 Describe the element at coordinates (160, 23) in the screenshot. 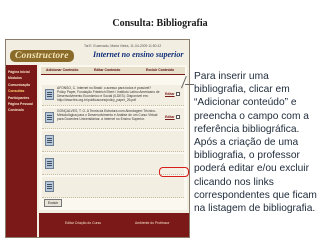

I see `slide-title: Consulta: Bibliografia` at that location.